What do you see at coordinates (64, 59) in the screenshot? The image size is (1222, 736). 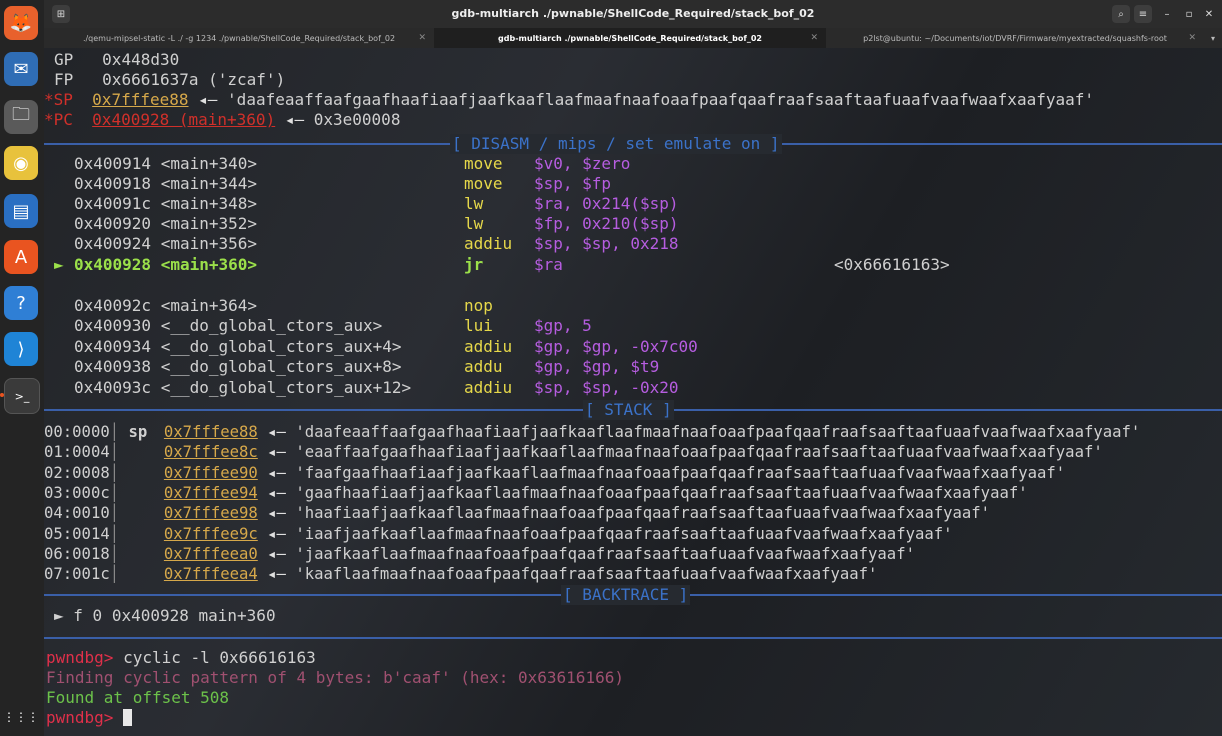 I see `register-name: GP` at bounding box center [64, 59].